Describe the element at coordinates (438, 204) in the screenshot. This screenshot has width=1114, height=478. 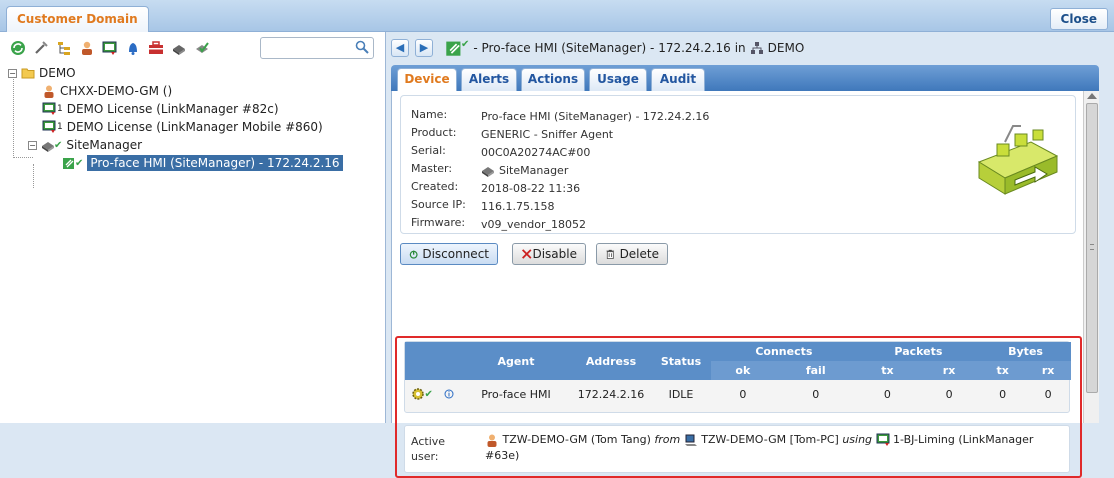
I see `info-key: Source IP:` at that location.